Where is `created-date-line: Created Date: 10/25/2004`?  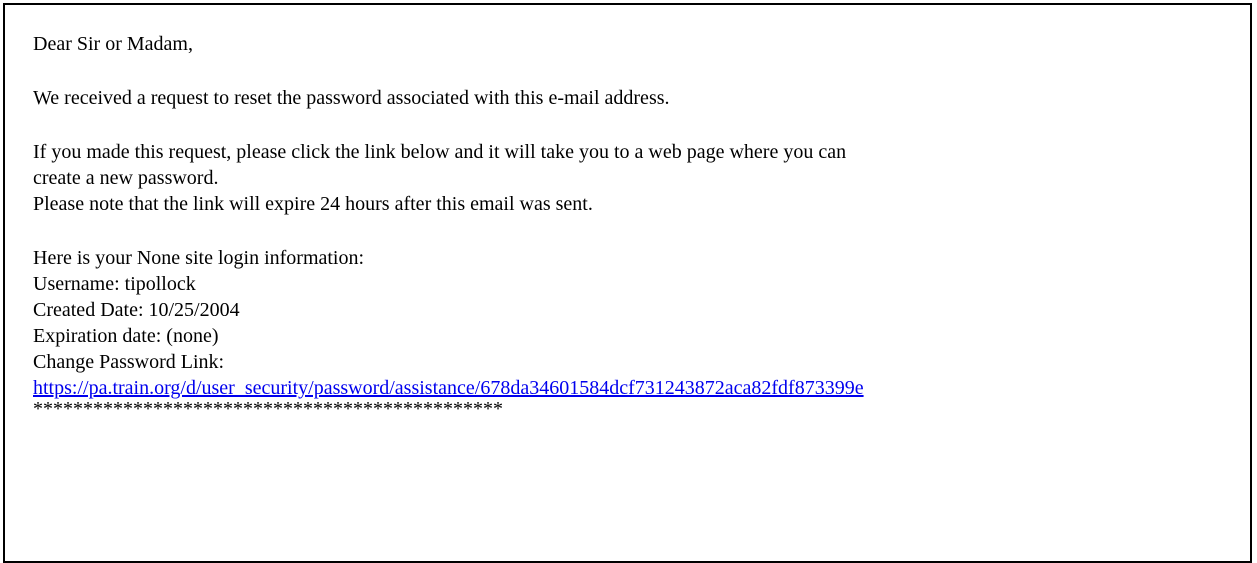 created-date-line: Created Date: 10/25/2004 is located at coordinates (136, 310).